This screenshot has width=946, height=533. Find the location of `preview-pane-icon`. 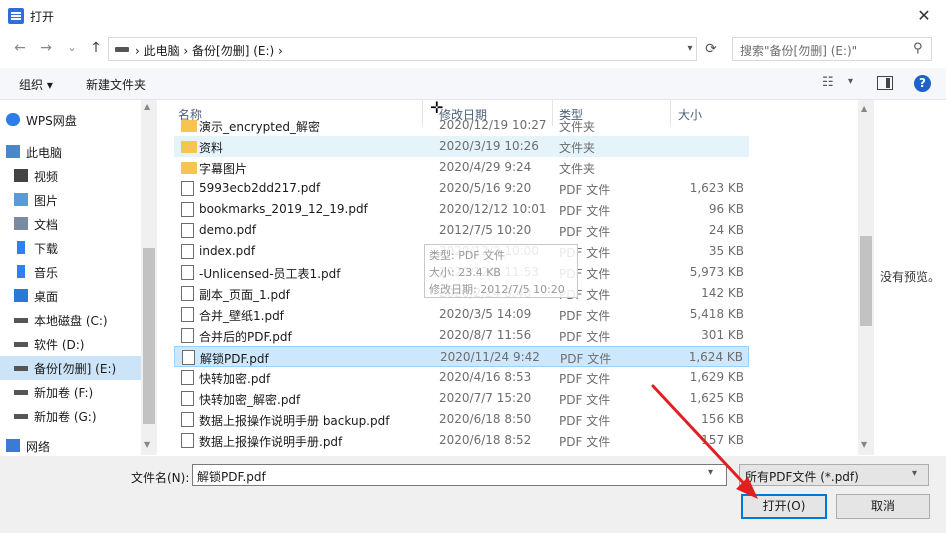

preview-pane-icon is located at coordinates (885, 83).